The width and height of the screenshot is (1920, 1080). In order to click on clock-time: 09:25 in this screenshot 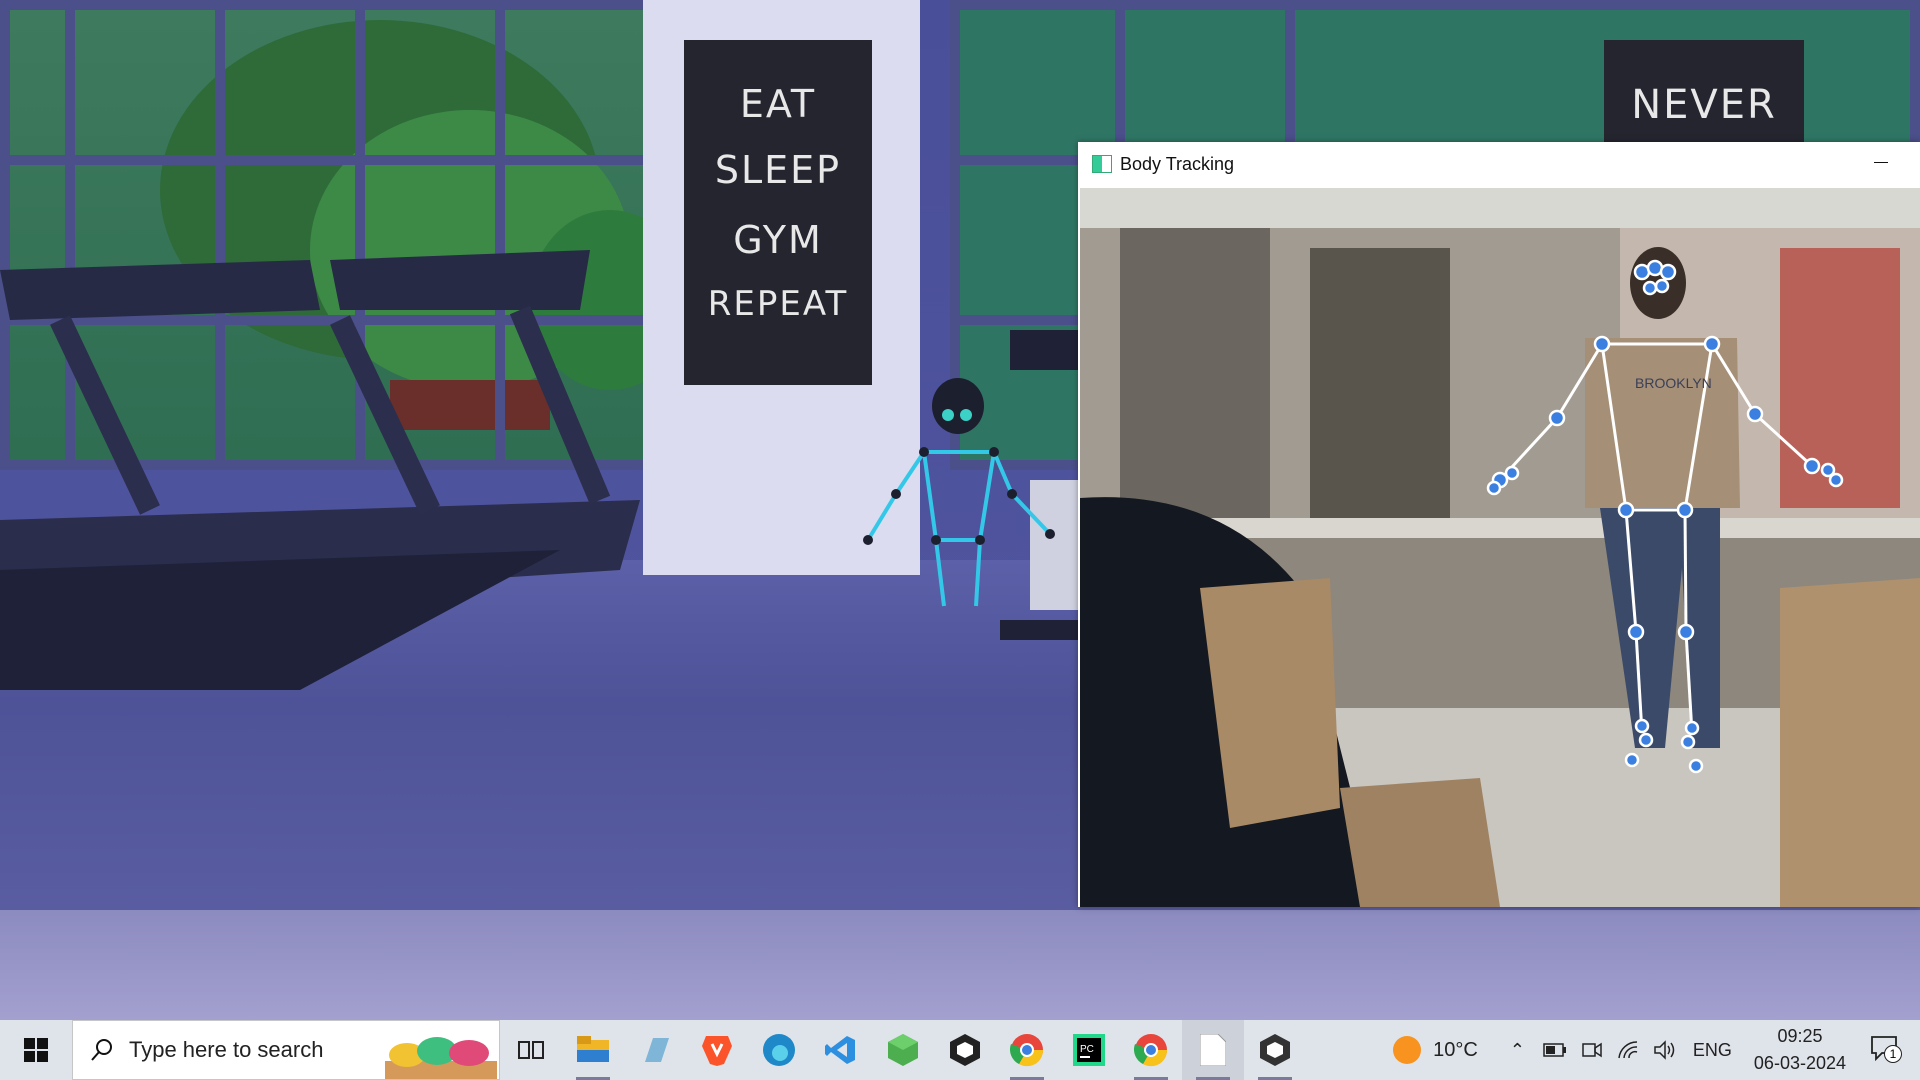, I will do `click(1800, 1036)`.